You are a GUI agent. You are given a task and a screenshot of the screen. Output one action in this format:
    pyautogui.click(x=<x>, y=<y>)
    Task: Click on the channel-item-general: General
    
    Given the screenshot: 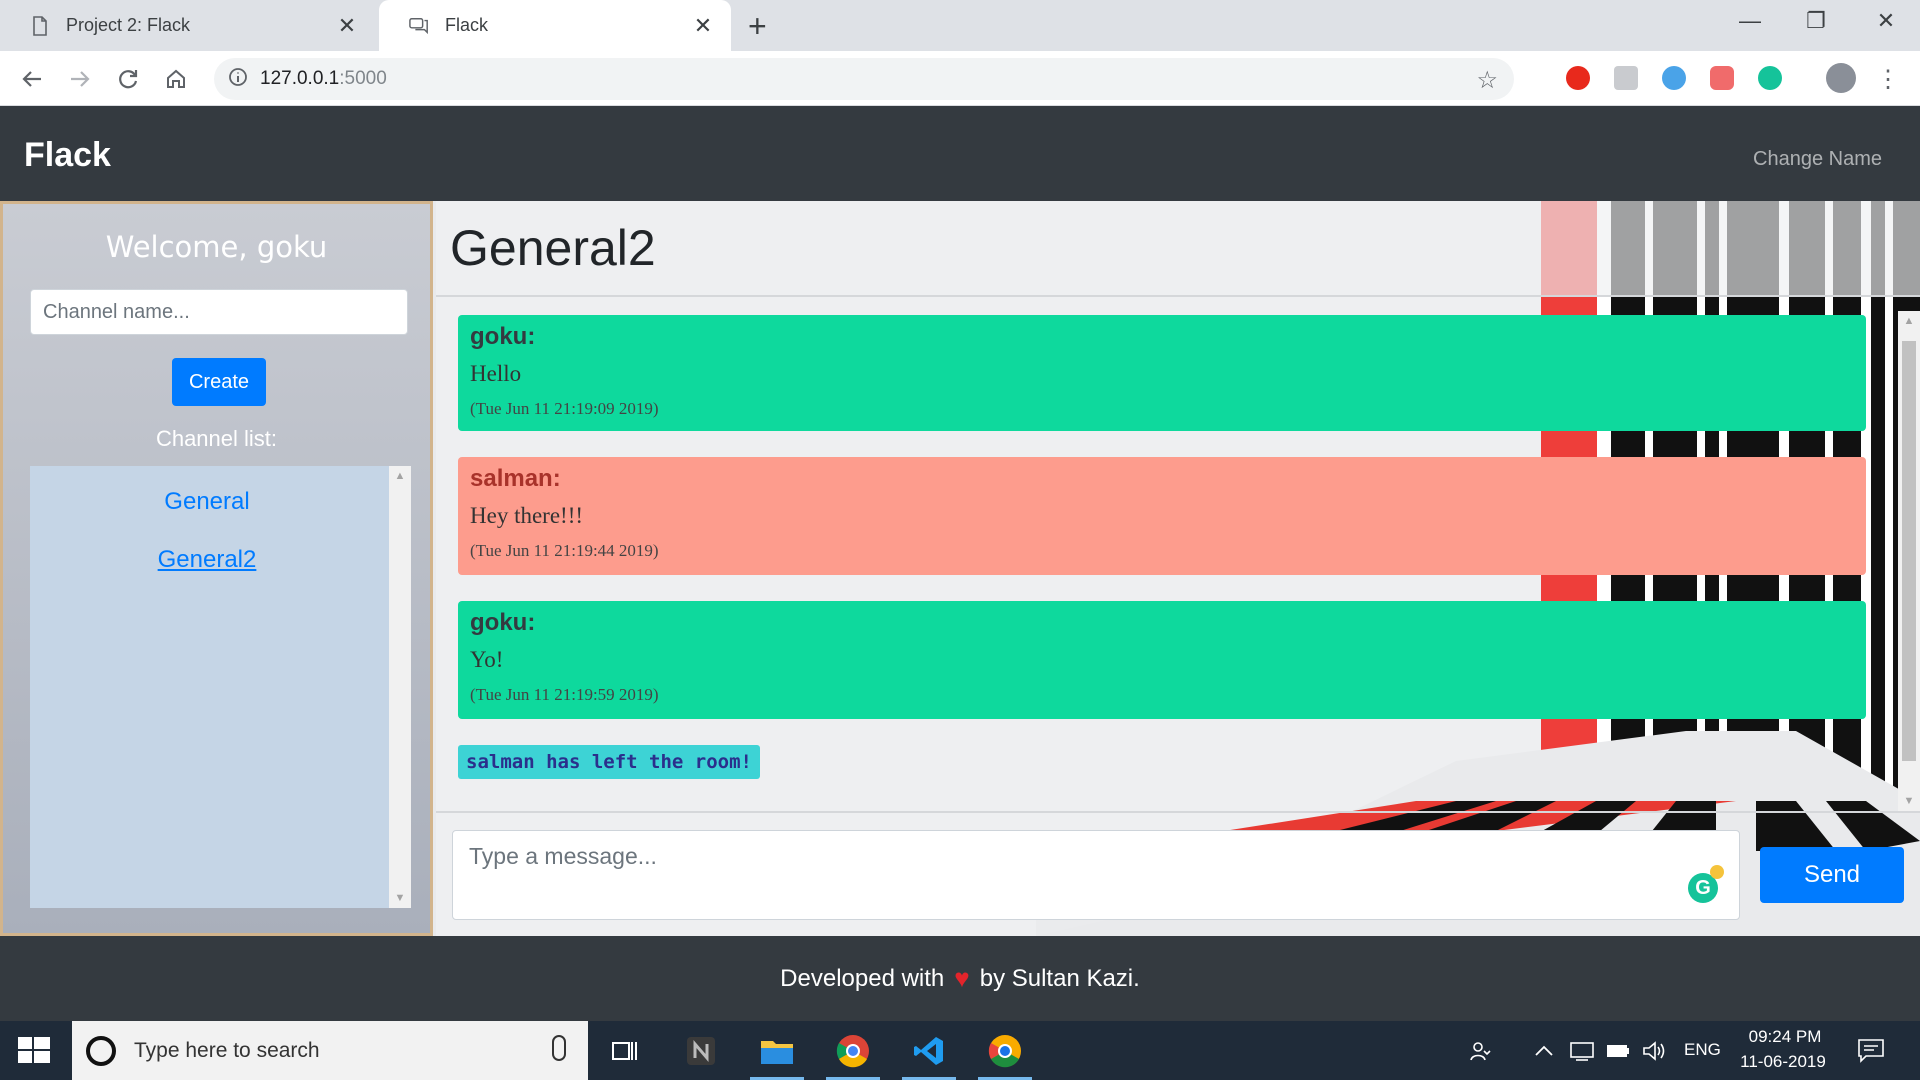 What is the action you would take?
    pyautogui.click(x=207, y=502)
    